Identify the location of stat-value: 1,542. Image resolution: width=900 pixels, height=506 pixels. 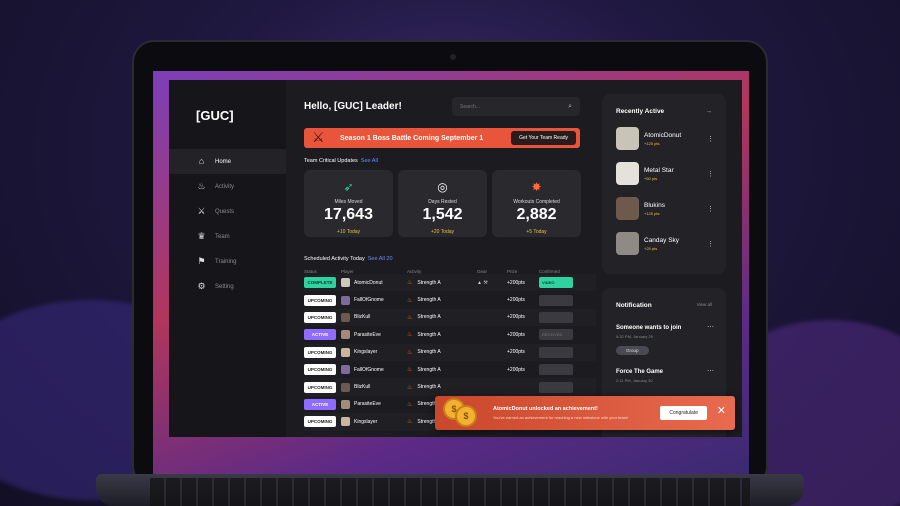
(442, 214).